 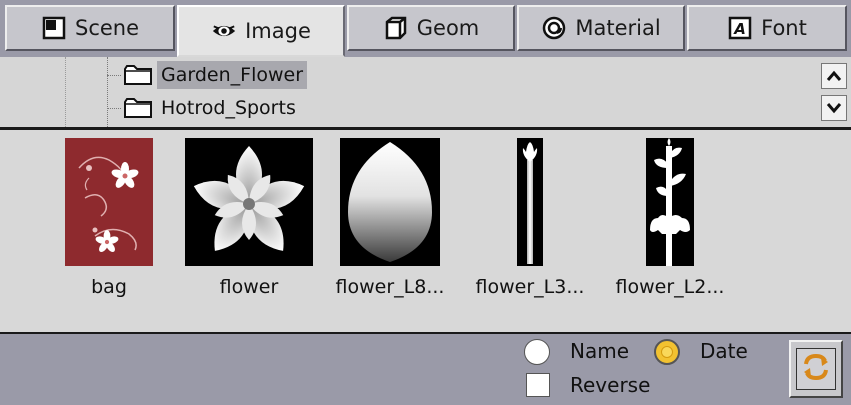 I want to click on svg-text: A, so click(x=739, y=29).